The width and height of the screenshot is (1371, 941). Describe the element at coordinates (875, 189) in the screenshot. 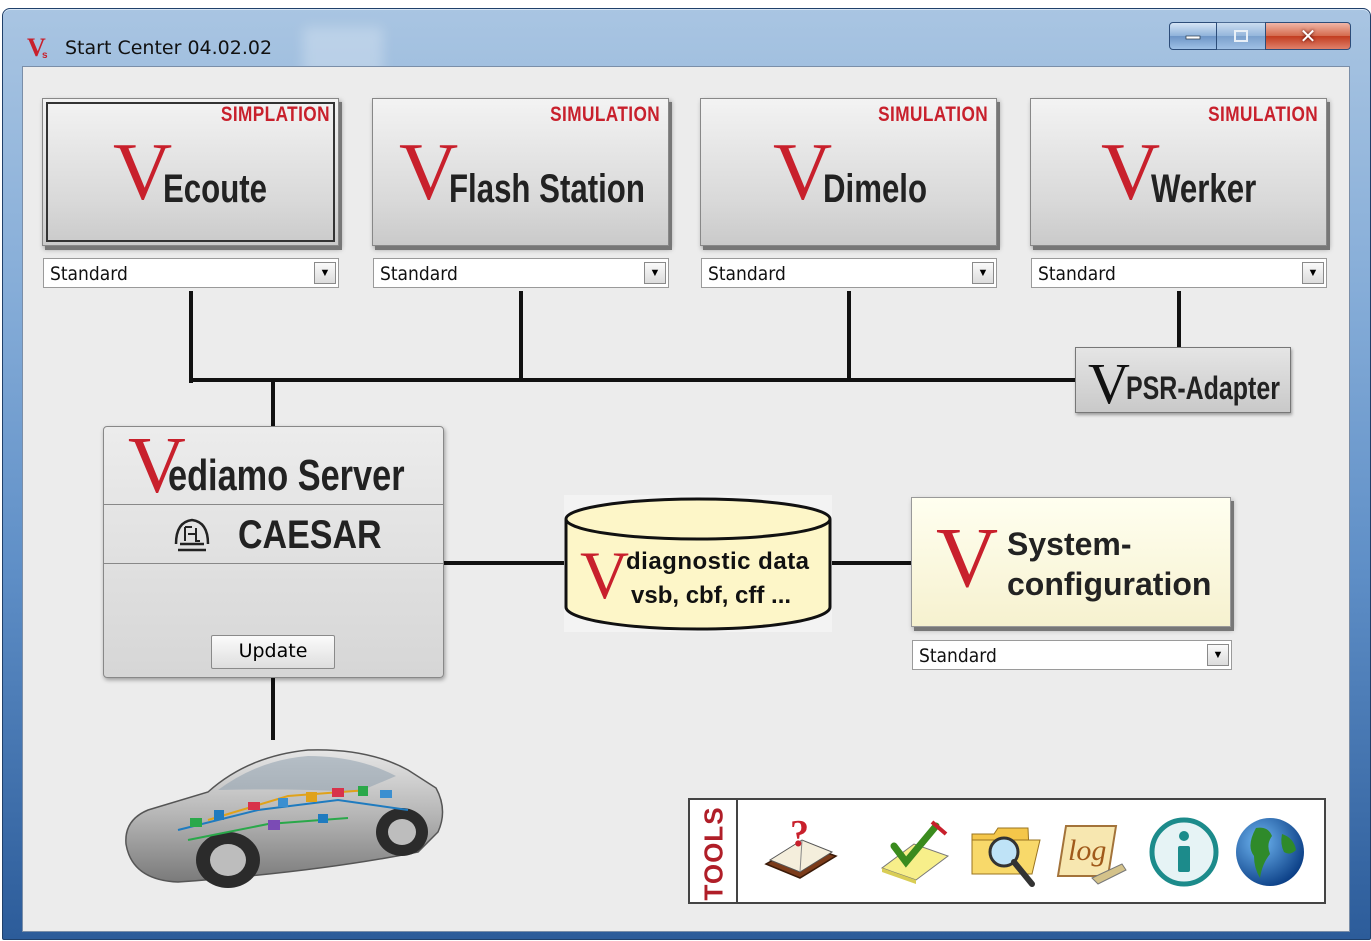

I see `app-name: Dimelo` at that location.